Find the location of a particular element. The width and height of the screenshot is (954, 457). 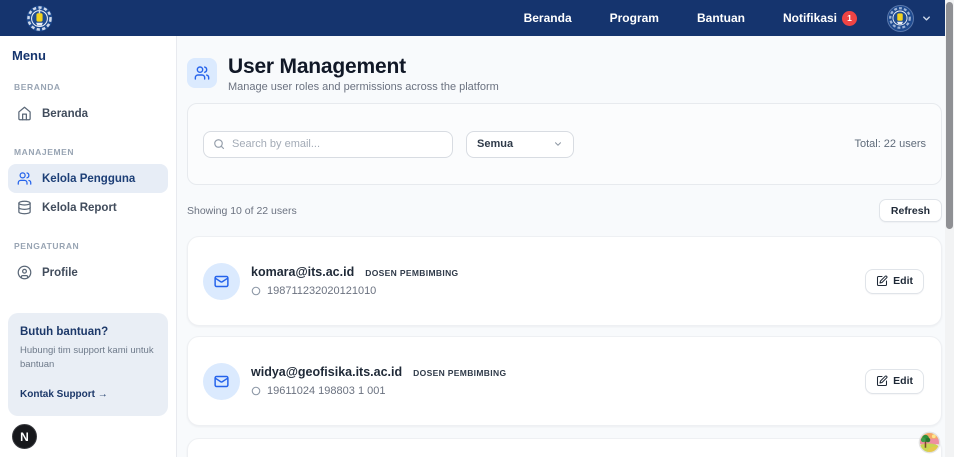

contact-support-link: Kontak Support → is located at coordinates (64, 394).